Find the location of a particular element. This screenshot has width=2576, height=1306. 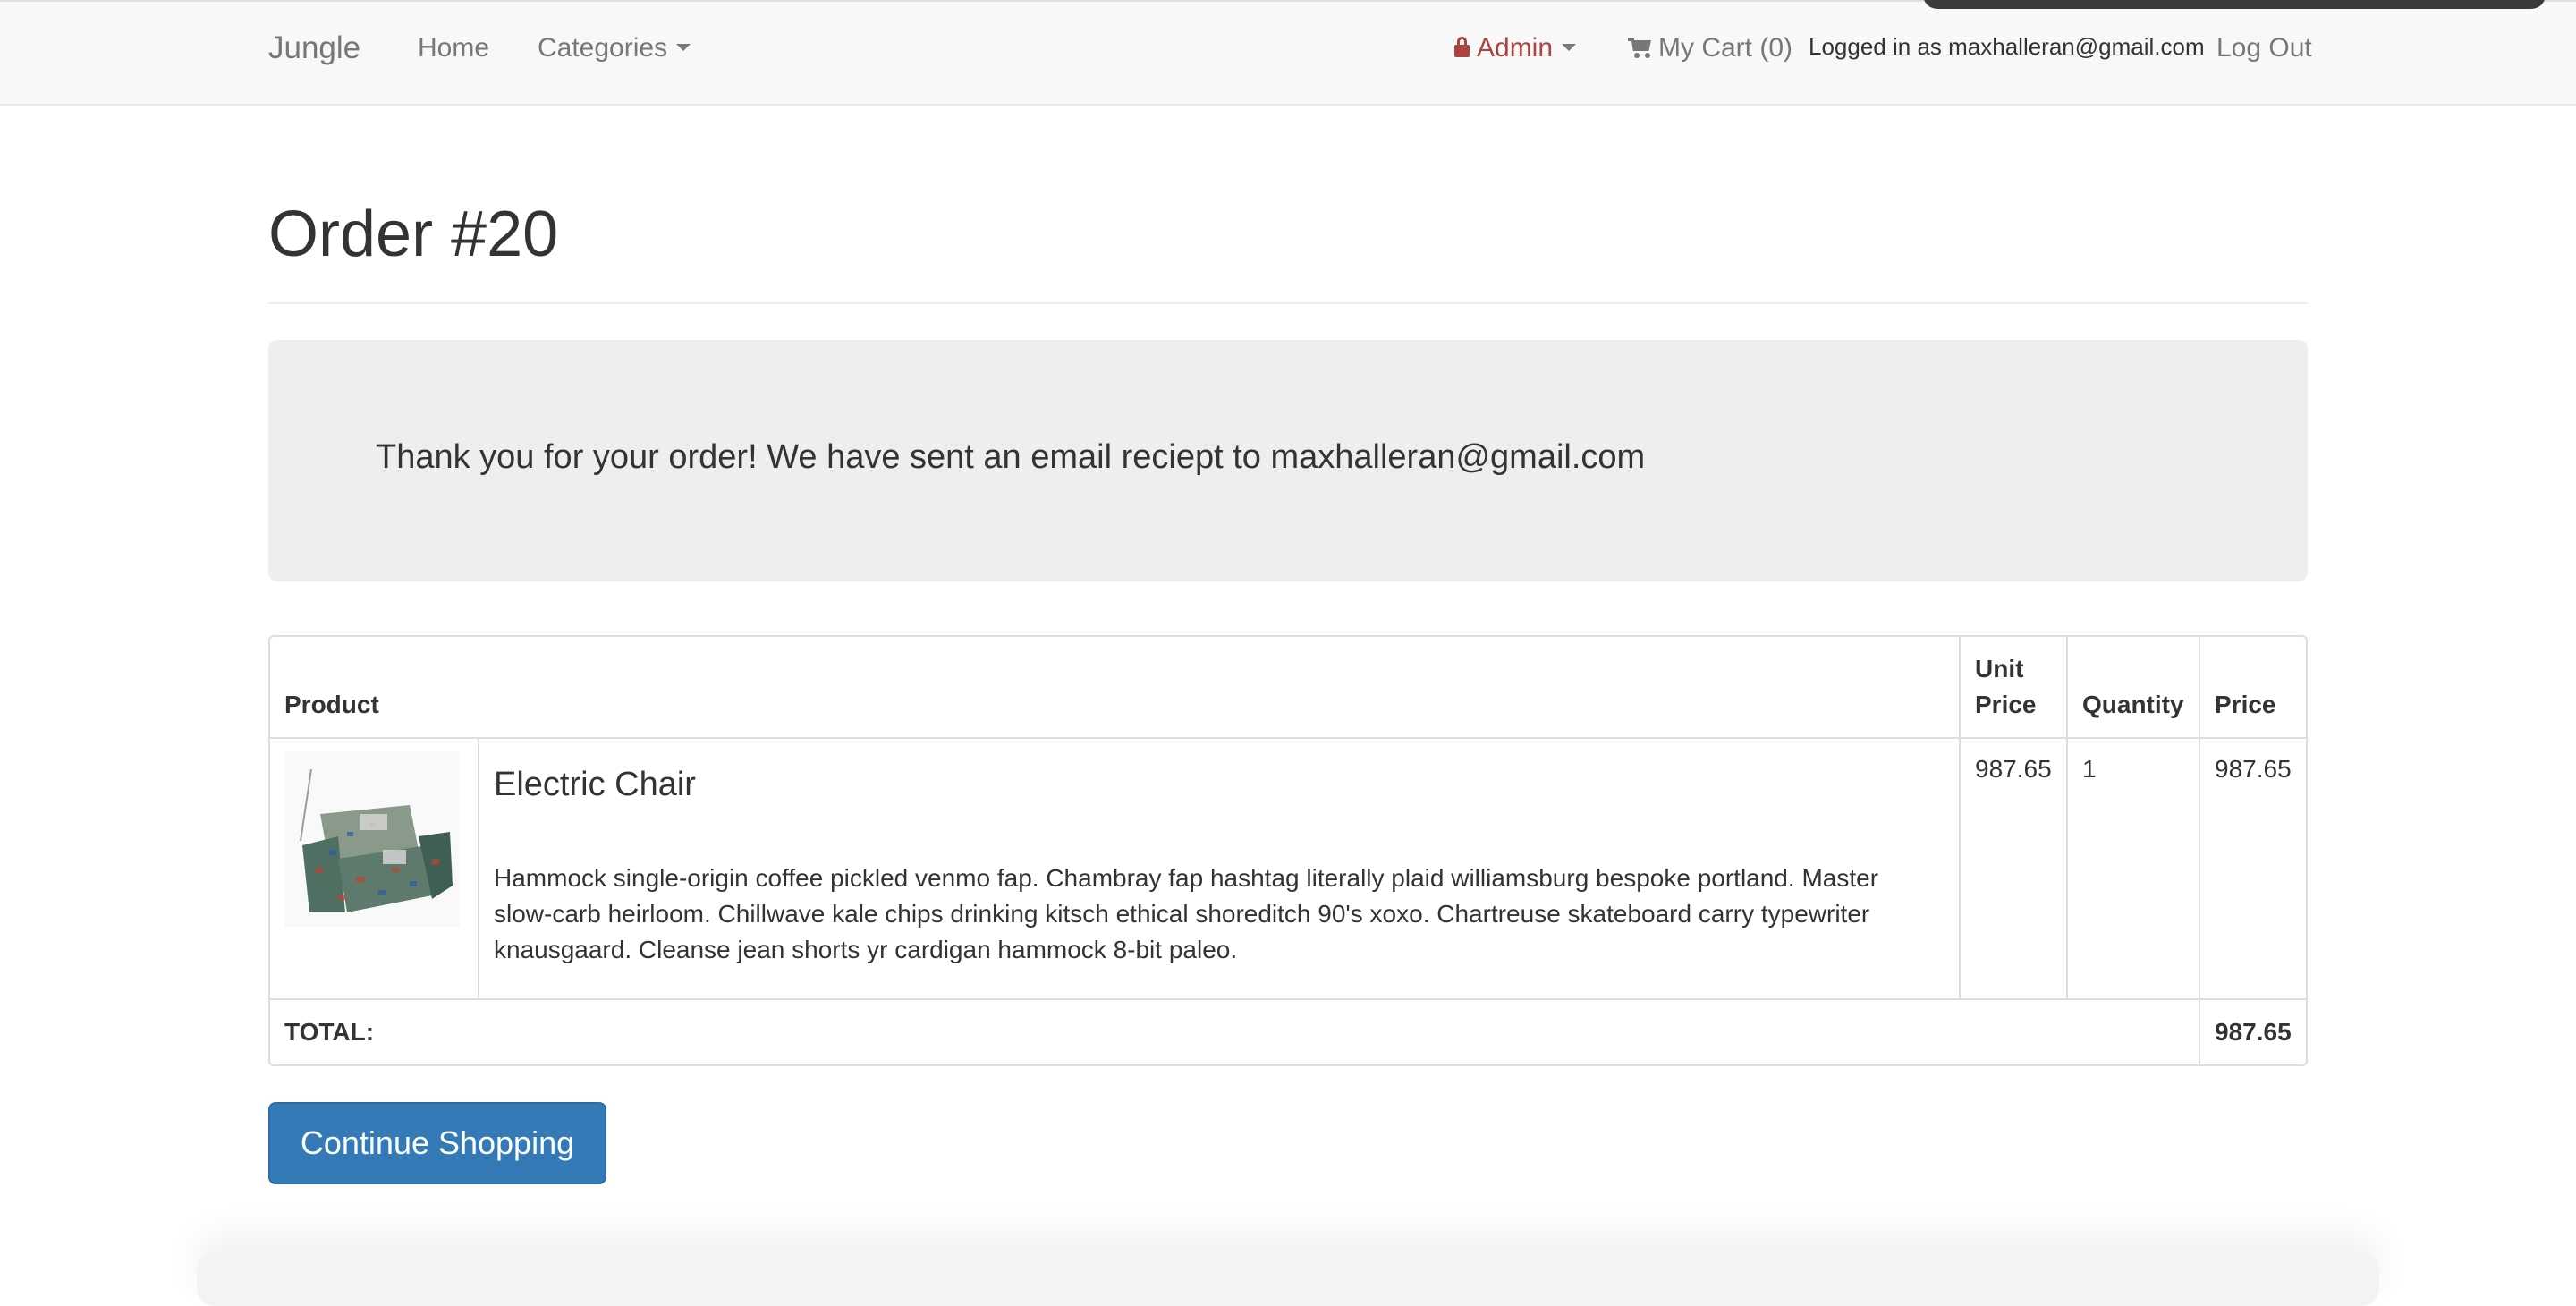

nav-cart-label: My Cart (0) is located at coordinates (1725, 48).